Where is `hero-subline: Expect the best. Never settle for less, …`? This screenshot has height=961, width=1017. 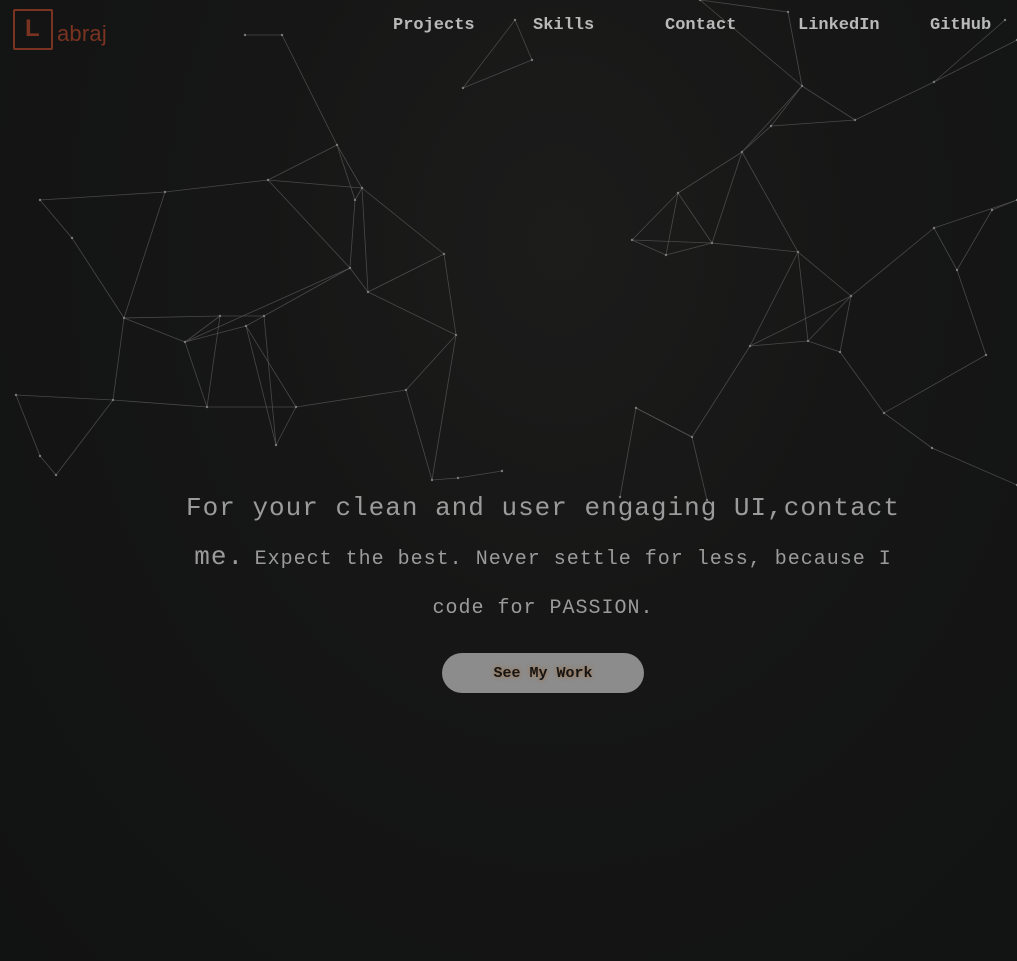
hero-subline: Expect the best. Never settle for less, … is located at coordinates (573, 584).